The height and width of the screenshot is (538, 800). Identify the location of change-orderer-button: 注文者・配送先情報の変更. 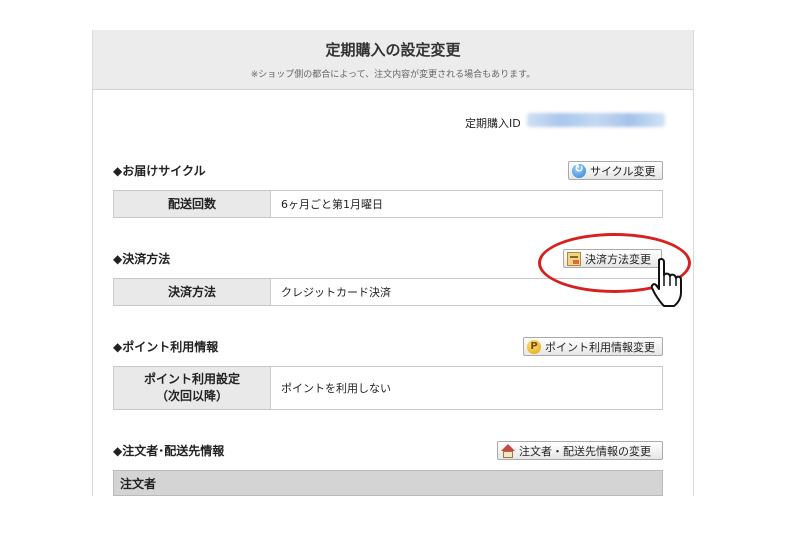
(580, 450).